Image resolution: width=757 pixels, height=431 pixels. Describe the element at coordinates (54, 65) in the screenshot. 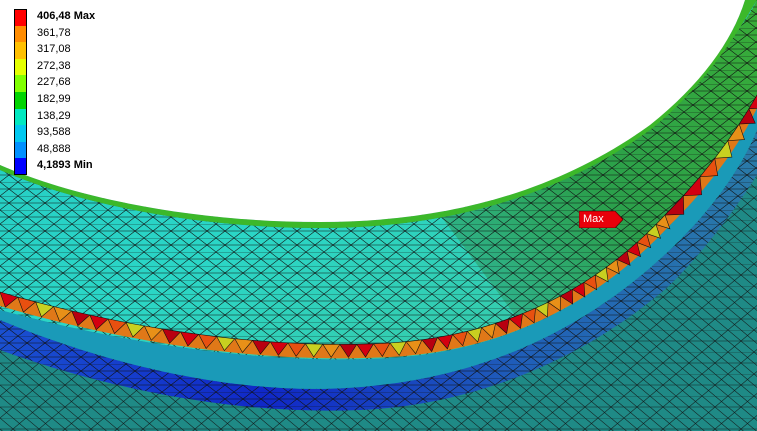

I see `legend-label: 272,38` at that location.